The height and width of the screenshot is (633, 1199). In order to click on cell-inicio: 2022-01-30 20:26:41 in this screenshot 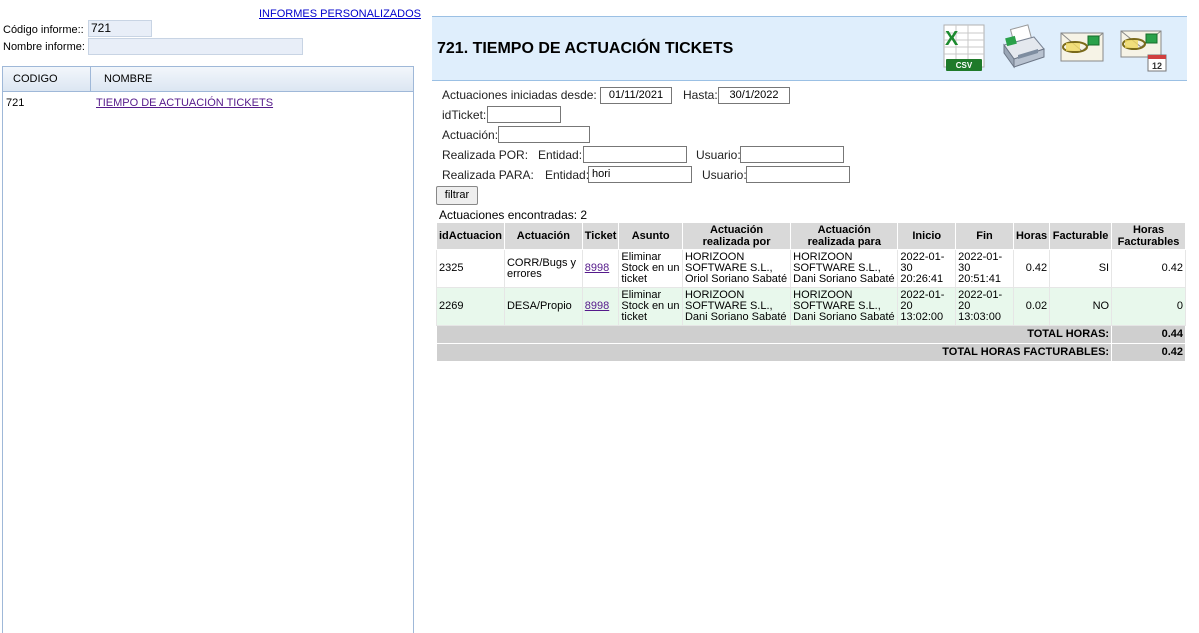, I will do `click(927, 268)`.